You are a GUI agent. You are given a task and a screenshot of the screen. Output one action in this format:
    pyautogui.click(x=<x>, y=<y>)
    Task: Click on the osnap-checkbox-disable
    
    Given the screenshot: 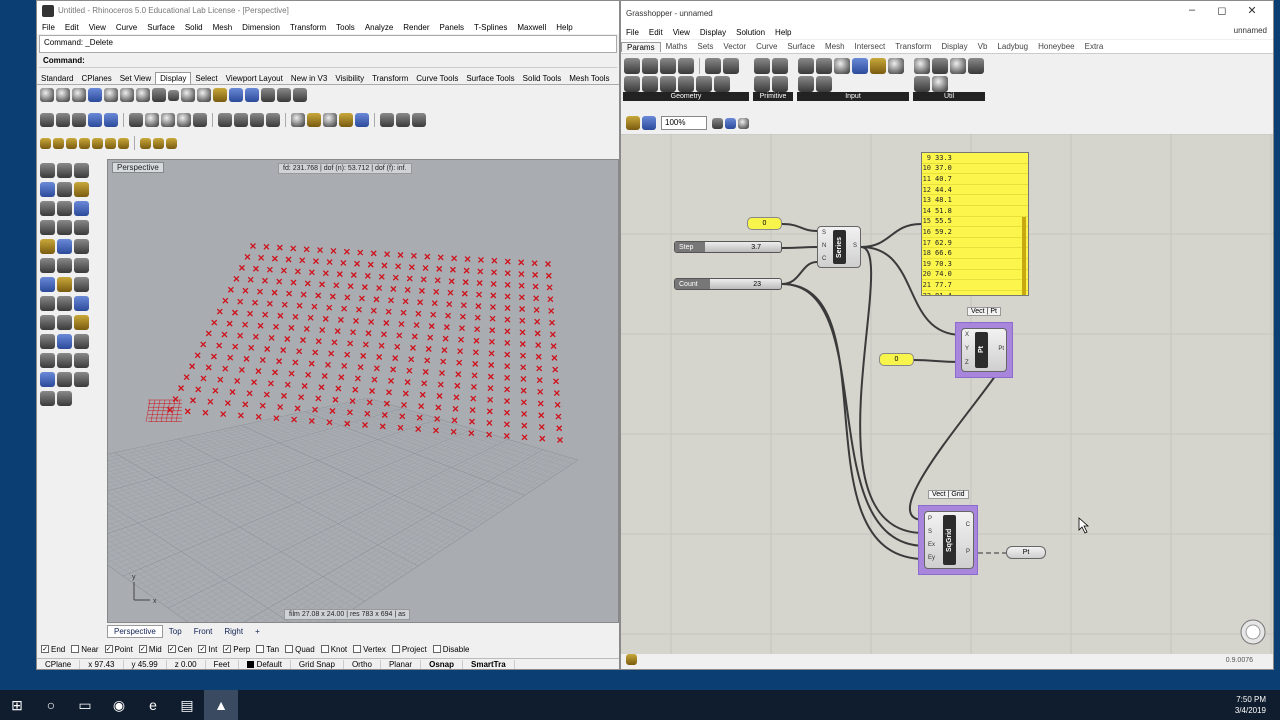 What is the action you would take?
    pyautogui.click(x=436, y=649)
    